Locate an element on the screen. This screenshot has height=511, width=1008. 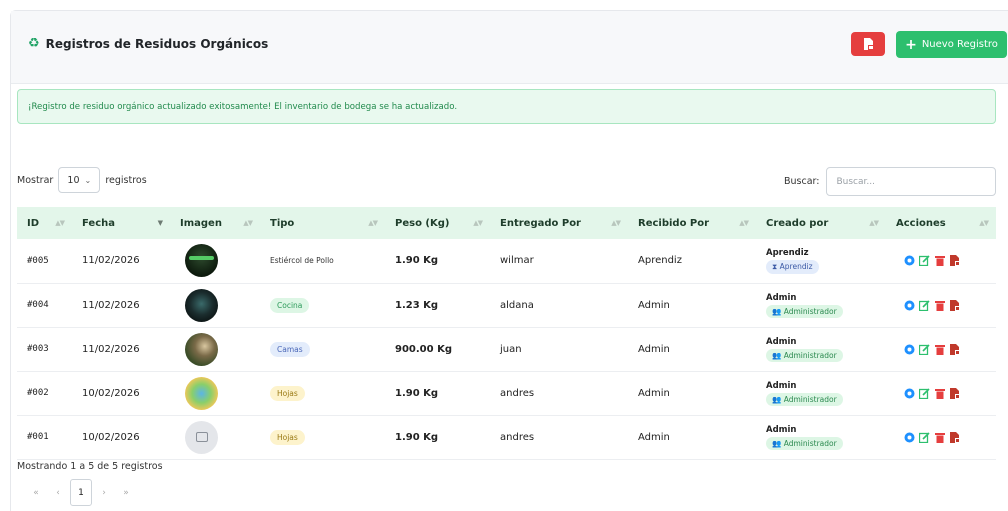
first-page-button: « is located at coordinates (36, 493).